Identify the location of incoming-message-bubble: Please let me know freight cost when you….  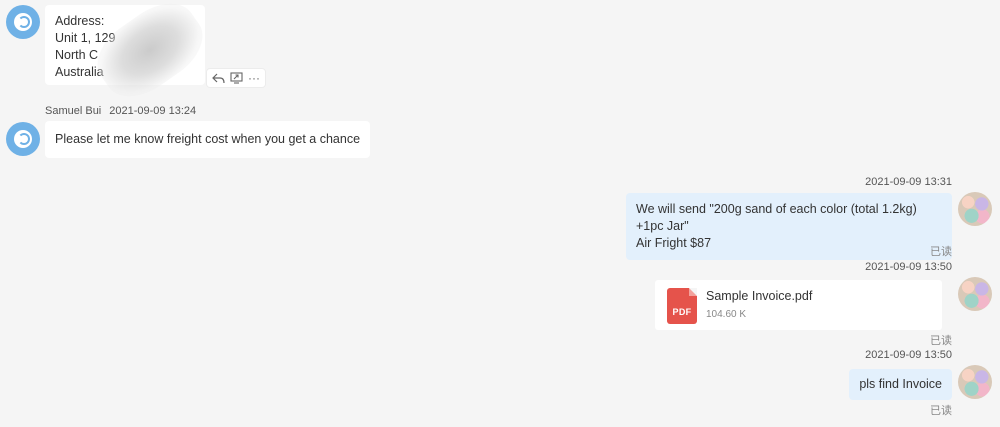
(208, 139).